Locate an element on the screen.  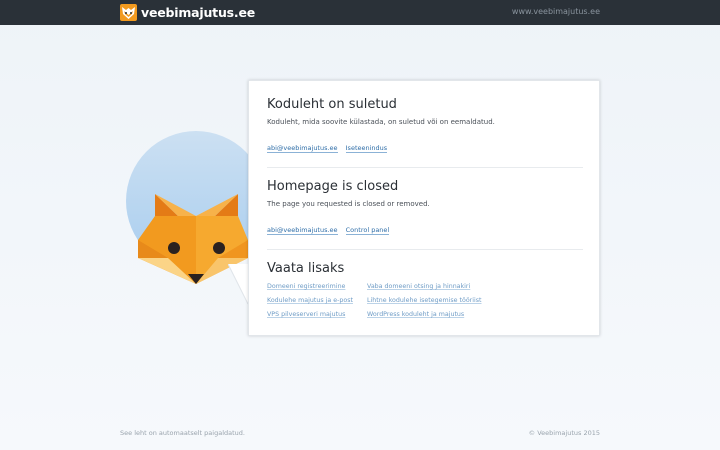
logo-text: veebimajutus.ee is located at coordinates (198, 12).